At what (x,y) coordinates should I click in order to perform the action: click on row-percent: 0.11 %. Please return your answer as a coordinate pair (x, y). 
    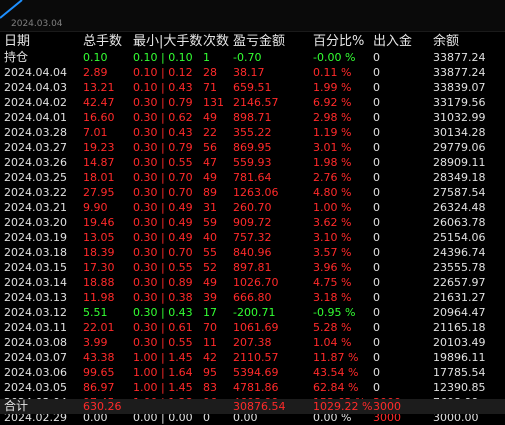
    Looking at the image, I should click on (332, 72).